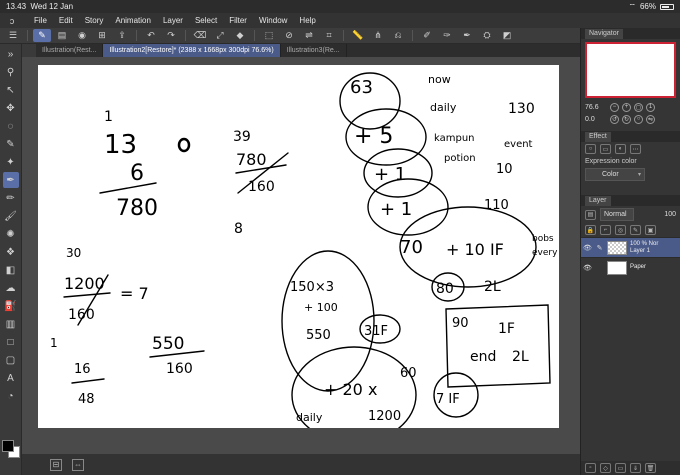 Image resolution: width=680 pixels, height=475 pixels. I want to click on hamburger-icon: ☰, so click(13, 35).